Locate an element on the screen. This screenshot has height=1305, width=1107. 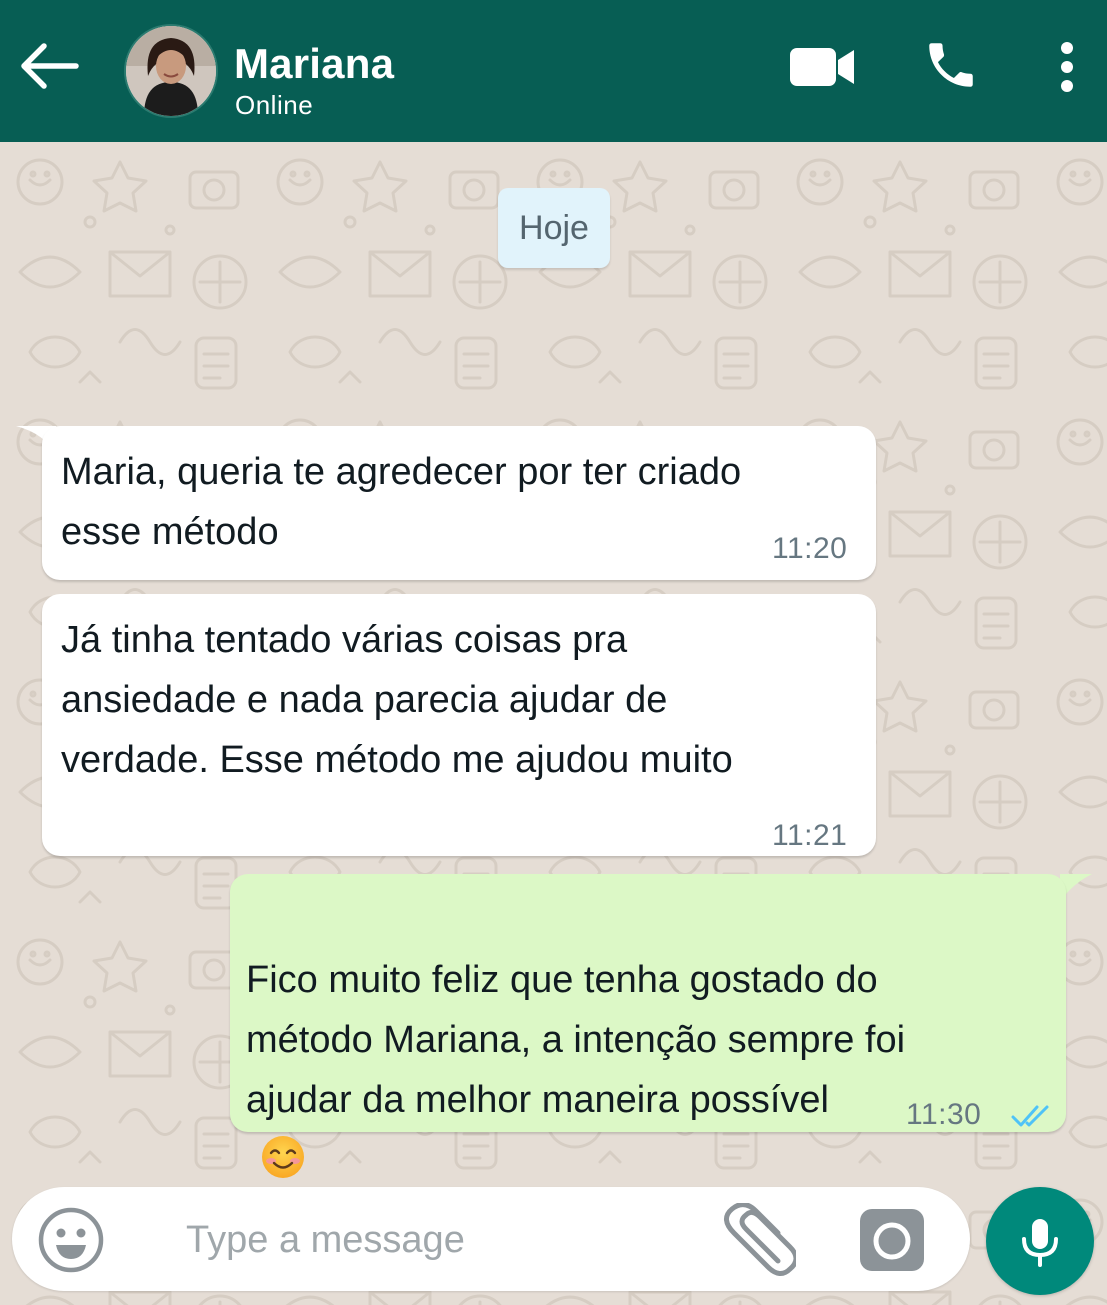
chat-header: Mariana Online is located at coordinates (553, 71).